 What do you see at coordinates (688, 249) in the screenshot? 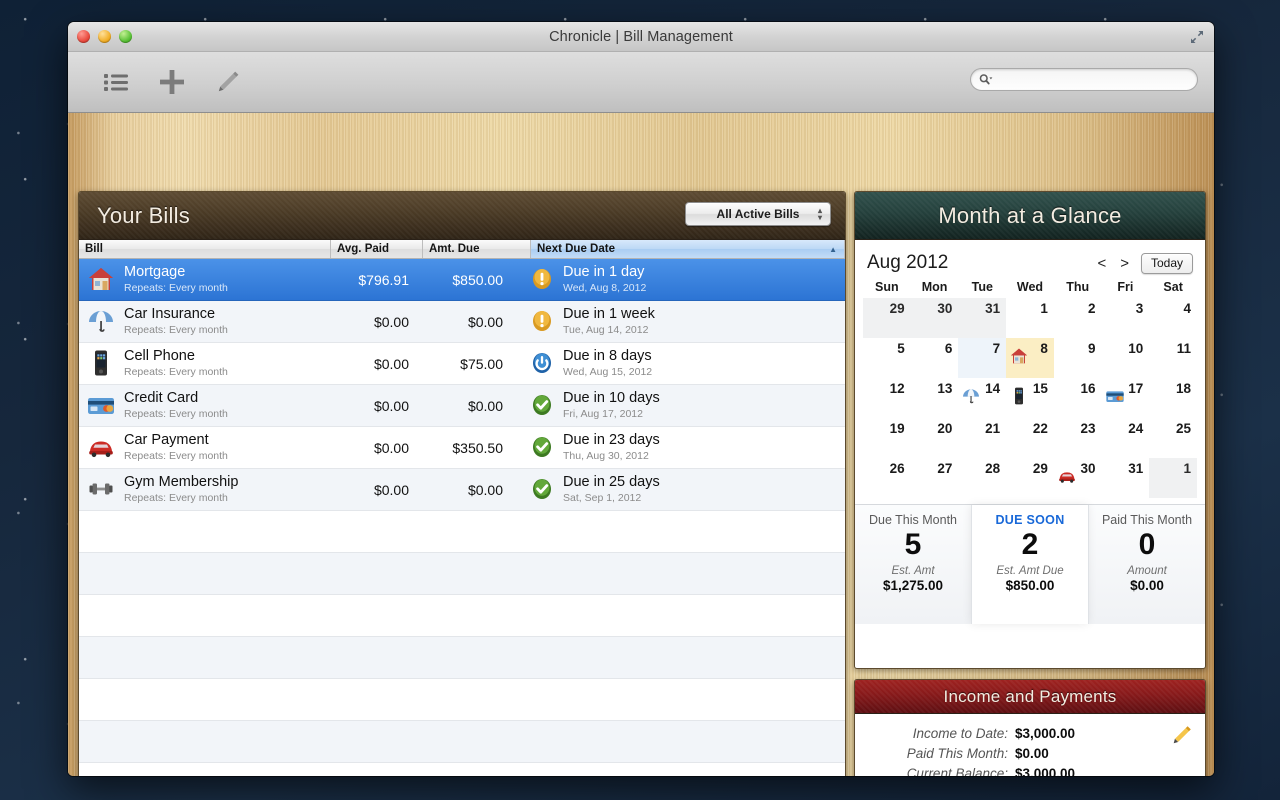
I see `column-next-due-date: Next Due Date ▲` at bounding box center [688, 249].